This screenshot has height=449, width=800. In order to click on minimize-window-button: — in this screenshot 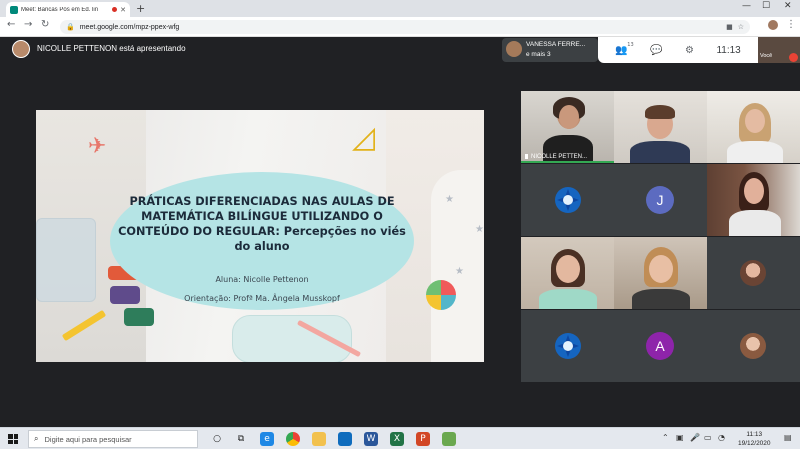, I will do `click(746, 6)`.